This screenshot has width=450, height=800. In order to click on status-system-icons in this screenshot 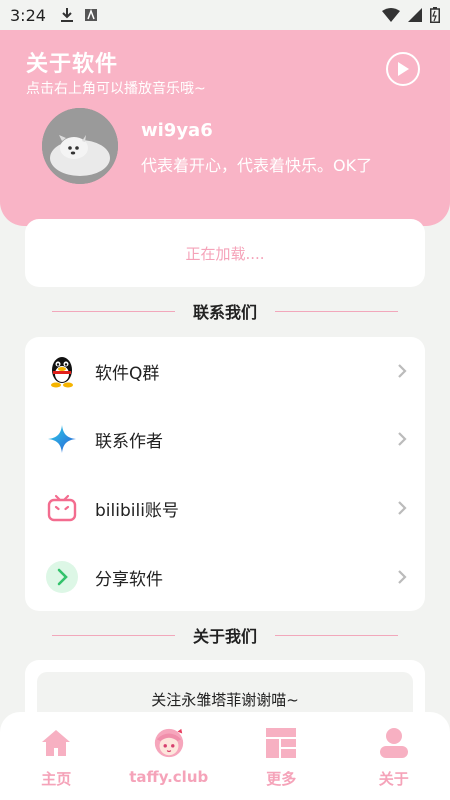, I will do `click(411, 15)`.